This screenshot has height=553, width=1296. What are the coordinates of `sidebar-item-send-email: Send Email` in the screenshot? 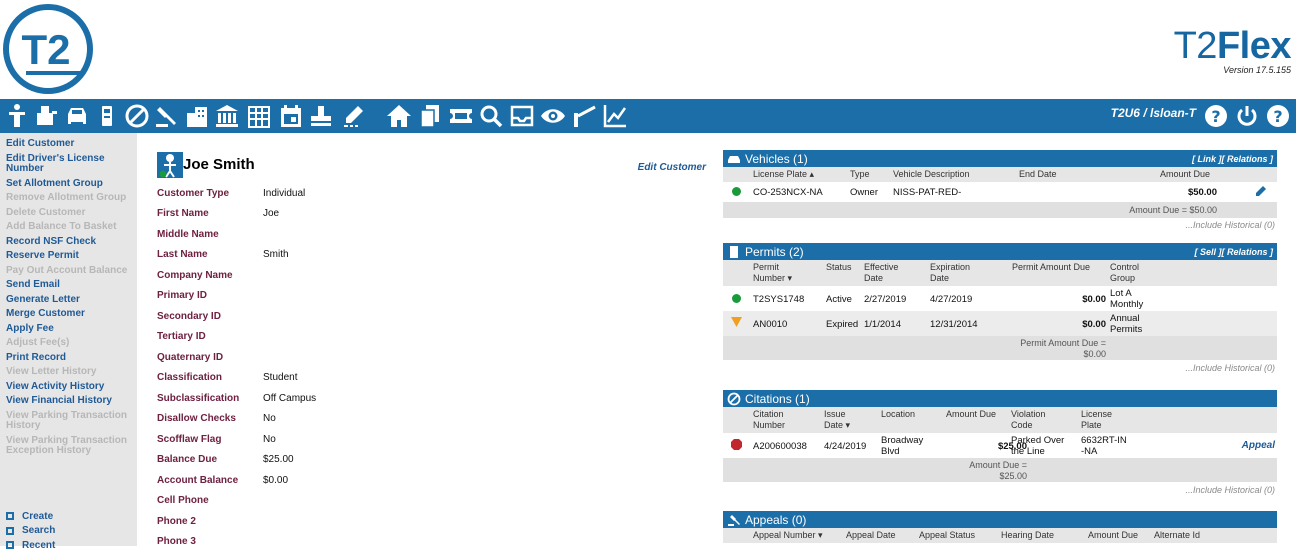 It's located at (68, 285).